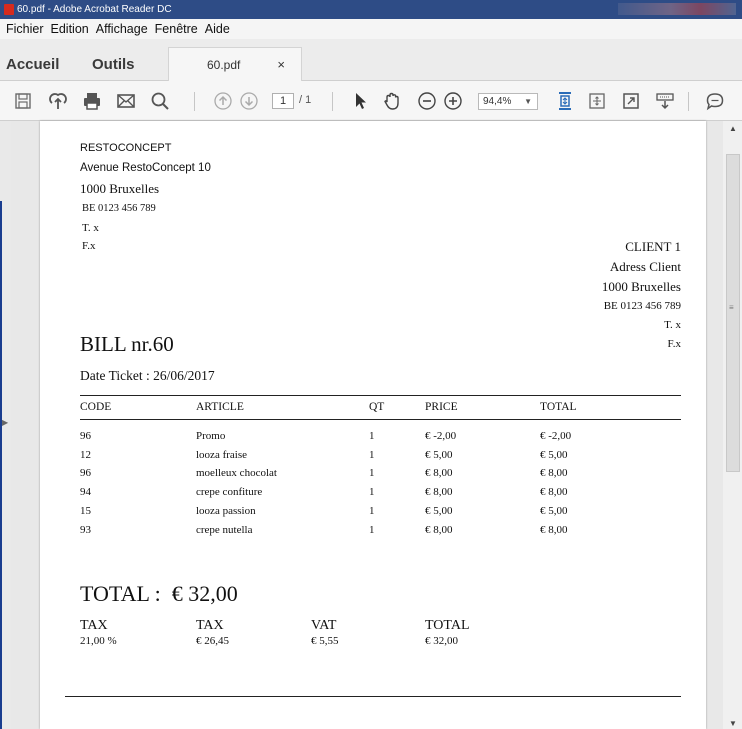  What do you see at coordinates (5, 422) in the screenshot?
I see `expand-panel-icon: ▶` at bounding box center [5, 422].